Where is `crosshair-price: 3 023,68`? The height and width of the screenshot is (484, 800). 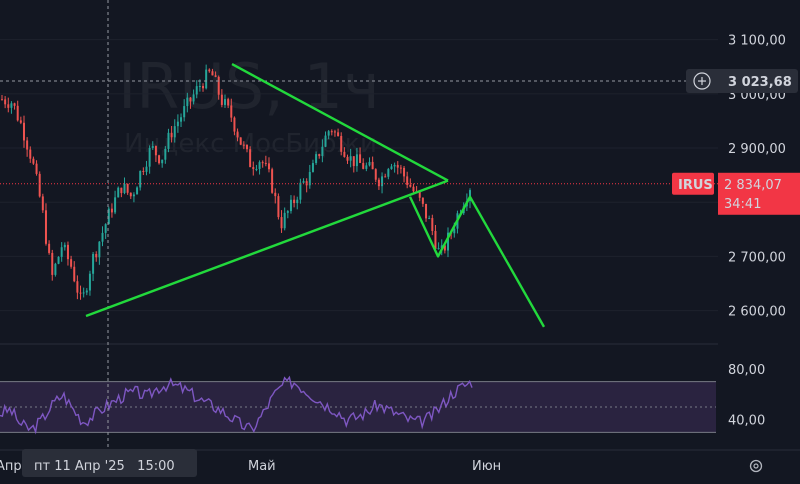
crosshair-price: 3 023,68 is located at coordinates (760, 82).